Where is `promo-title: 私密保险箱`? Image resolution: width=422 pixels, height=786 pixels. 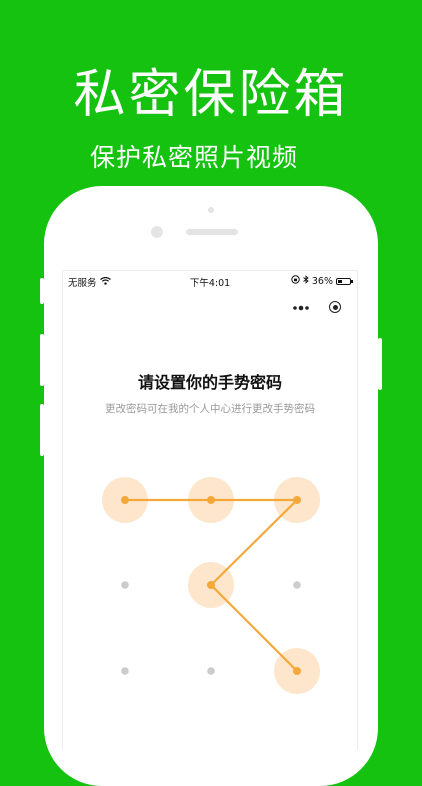 promo-title: 私密保险箱 is located at coordinates (211, 95).